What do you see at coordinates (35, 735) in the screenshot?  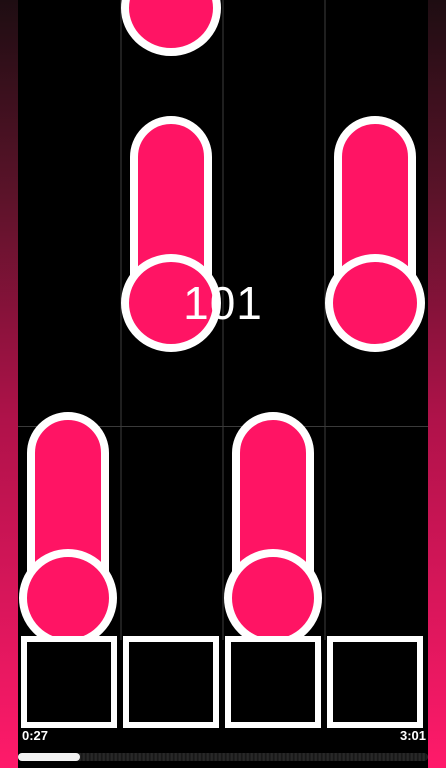 I see `elapsed-time: 0:27` at bounding box center [35, 735].